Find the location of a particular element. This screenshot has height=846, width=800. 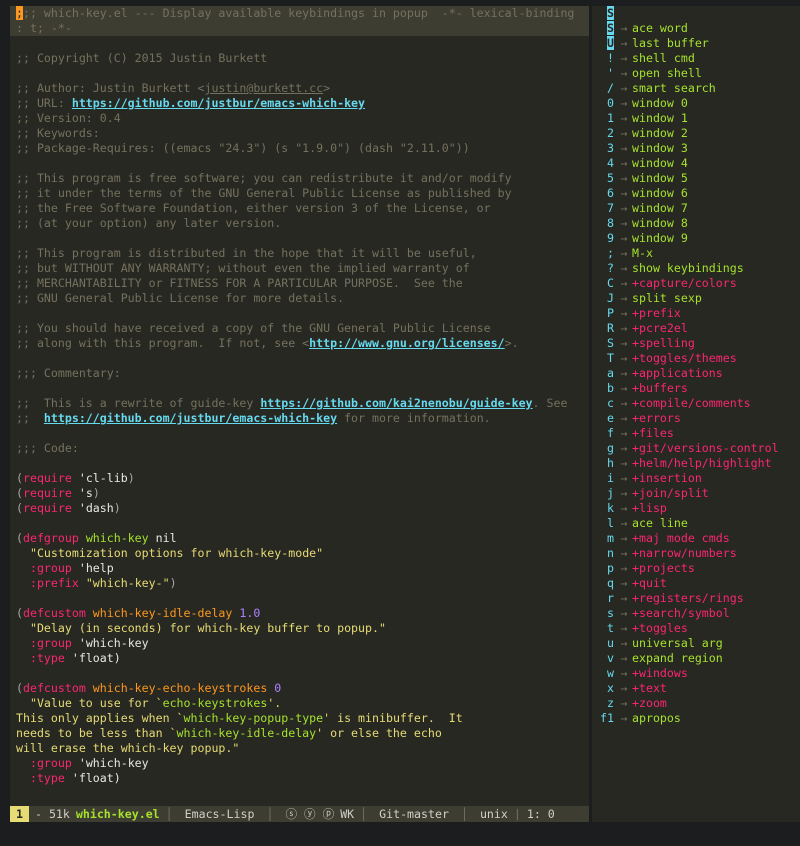

popup-item-desc: ace line is located at coordinates (660, 523).